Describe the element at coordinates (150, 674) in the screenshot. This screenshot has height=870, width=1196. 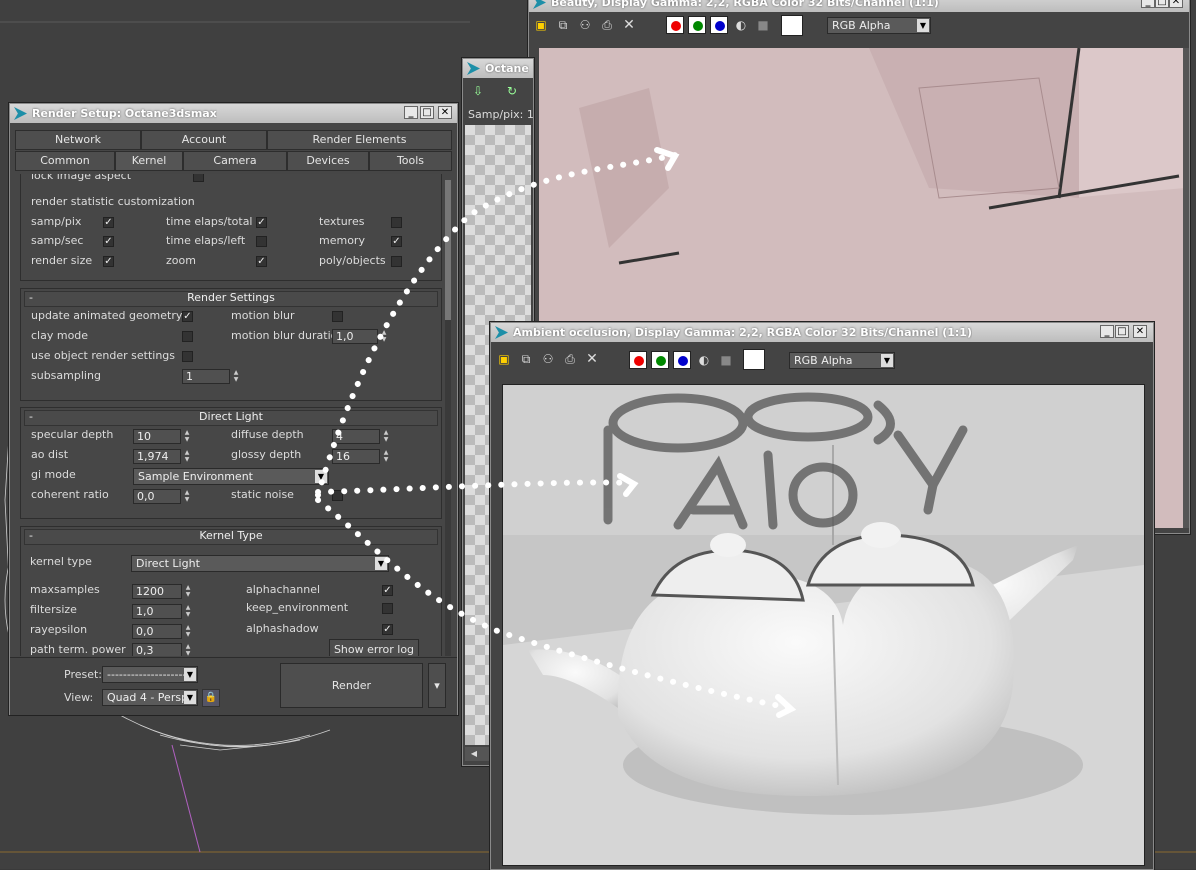
I see `preset-select: -------------------- ▼` at that location.